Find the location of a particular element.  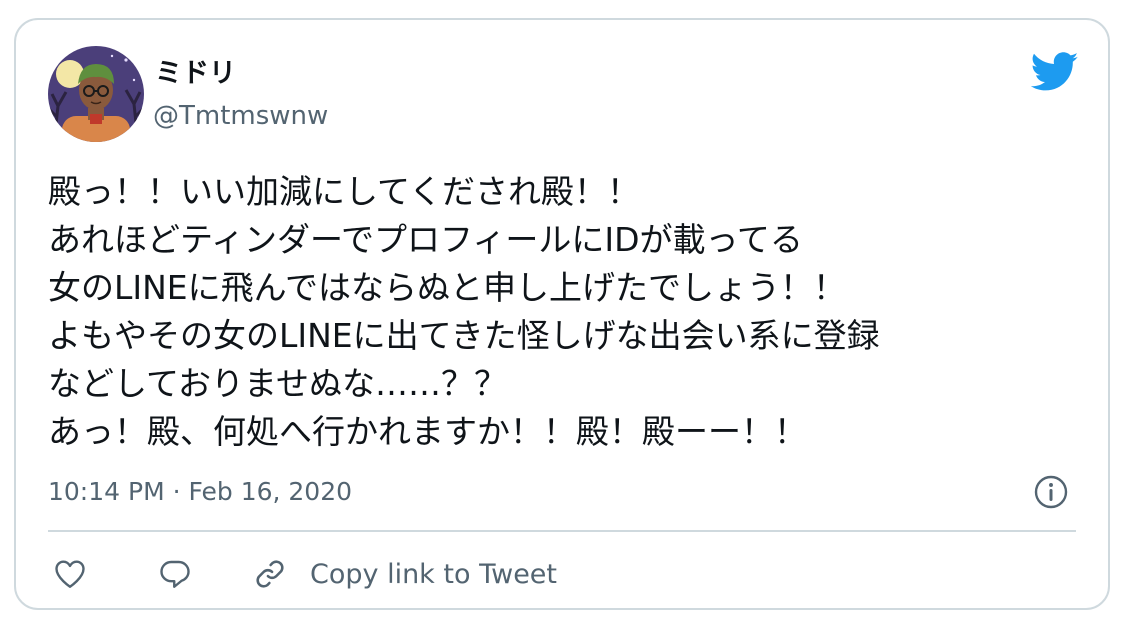

author-handle: @Tmtmswnw is located at coordinates (240, 116).